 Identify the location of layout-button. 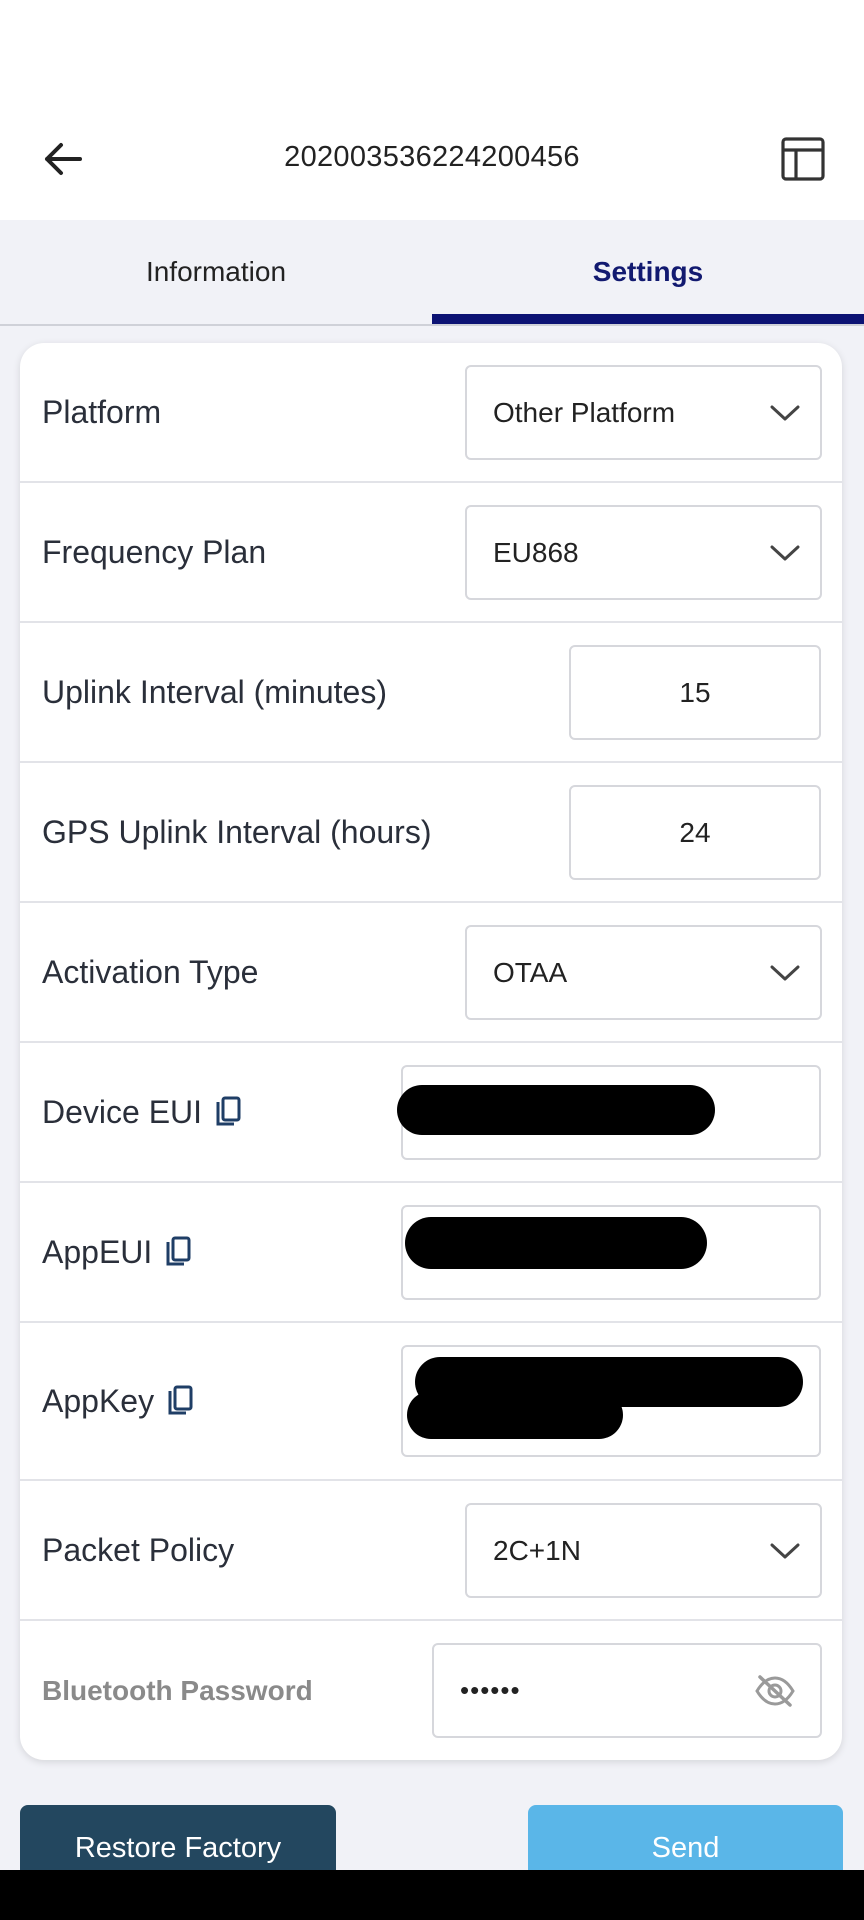
(803, 161).